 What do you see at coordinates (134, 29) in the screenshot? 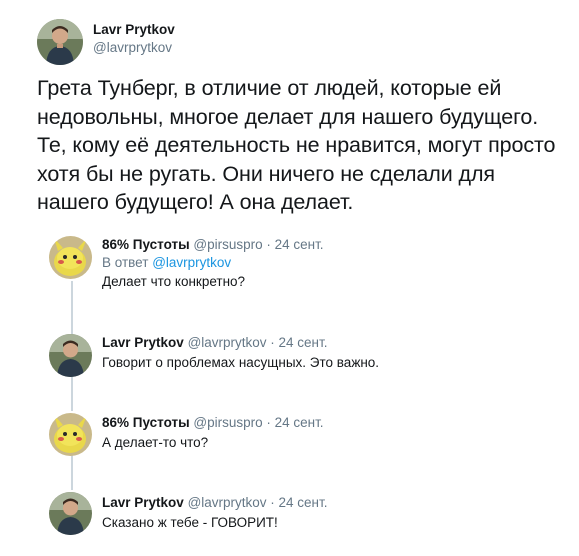
I see `author-name: Lavr Prytkov` at bounding box center [134, 29].